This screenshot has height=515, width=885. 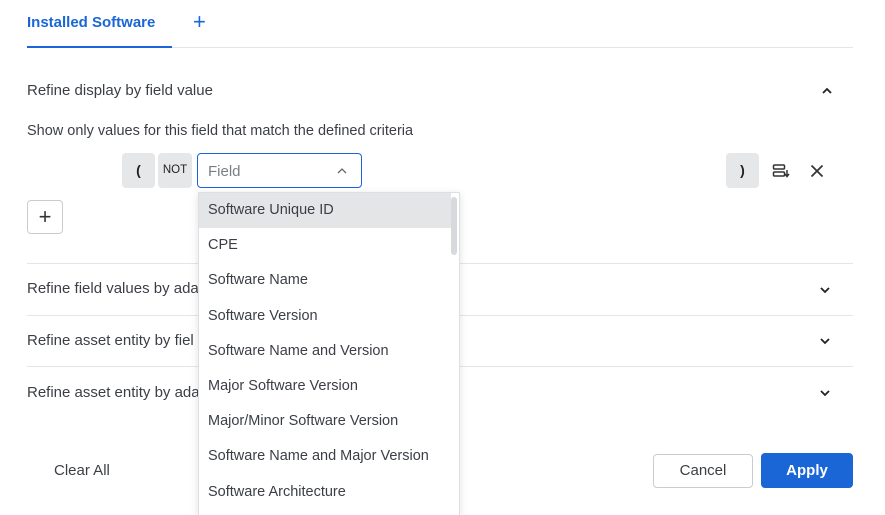 What do you see at coordinates (279, 170) in the screenshot?
I see `field-select: Field` at bounding box center [279, 170].